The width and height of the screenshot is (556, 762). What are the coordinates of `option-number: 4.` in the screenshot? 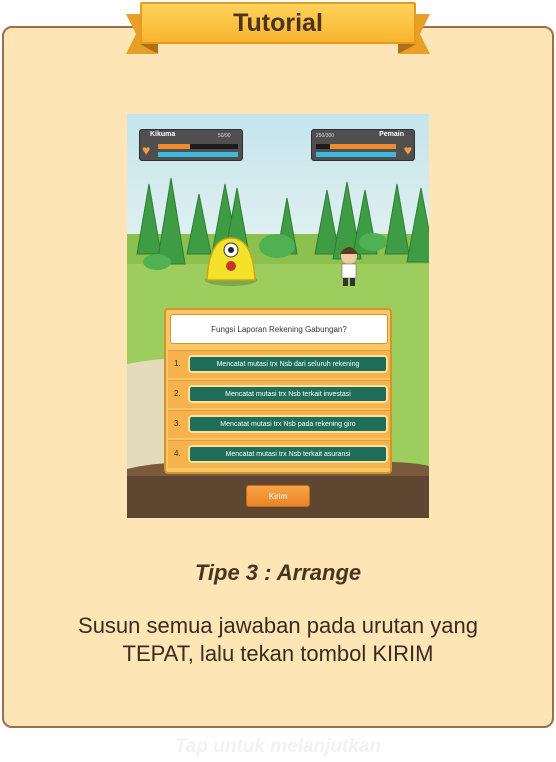 It's located at (177, 453).